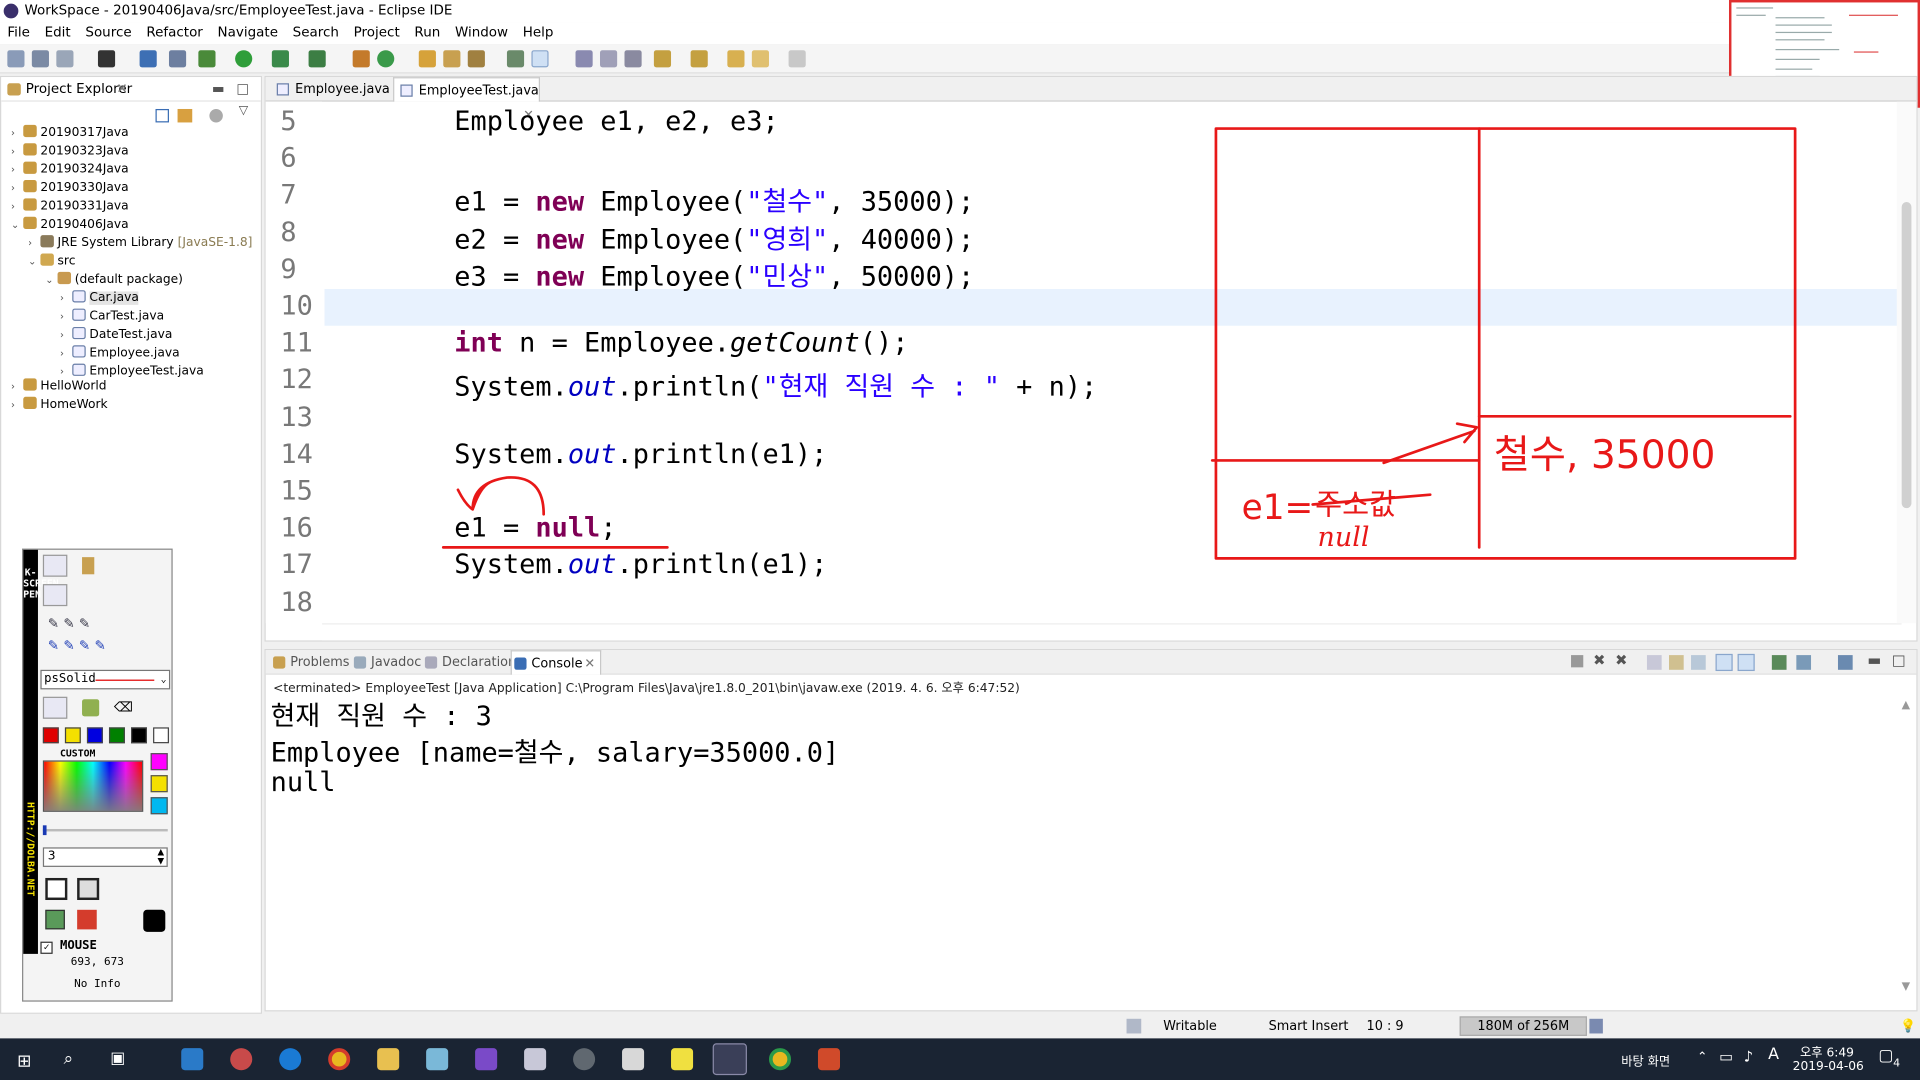 The height and width of the screenshot is (1080, 1920). What do you see at coordinates (70, 133) in the screenshot?
I see `tree-project-20190317: › 20190317Java` at bounding box center [70, 133].